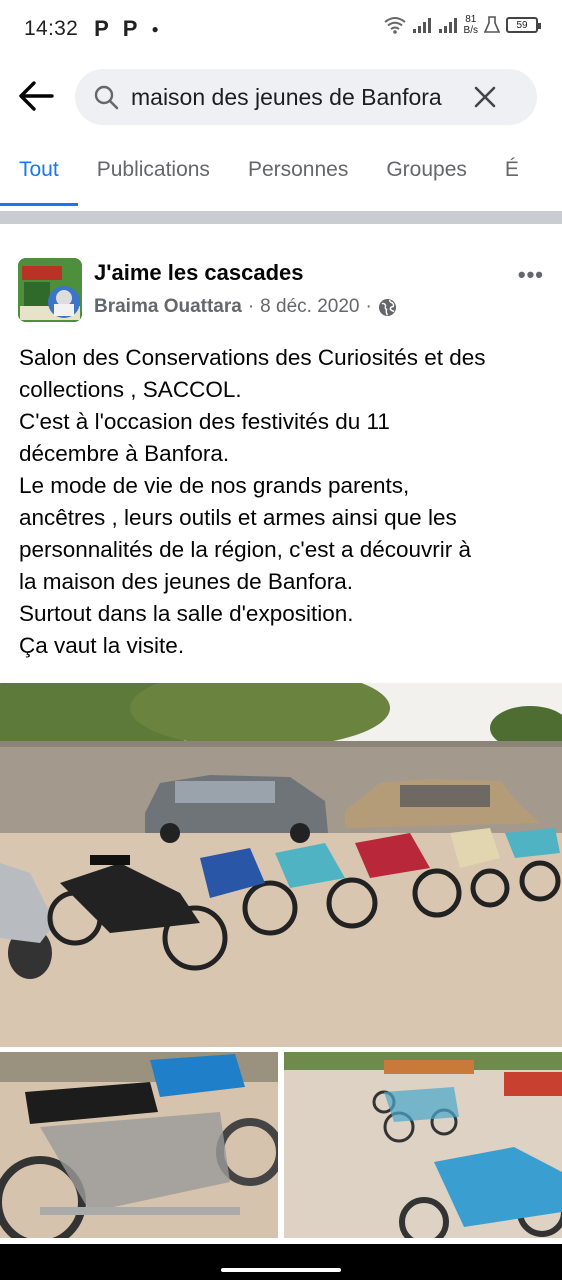  What do you see at coordinates (186, 581) in the screenshot?
I see `post-text-line: la maison des jeunes de Banfora.` at bounding box center [186, 581].